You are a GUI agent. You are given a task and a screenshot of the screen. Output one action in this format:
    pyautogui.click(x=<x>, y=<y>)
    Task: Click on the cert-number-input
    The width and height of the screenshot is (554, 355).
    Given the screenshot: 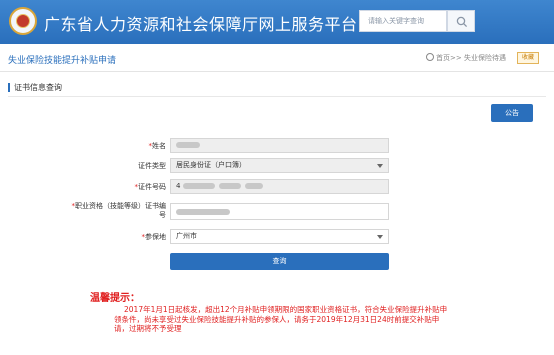 What is the action you would take?
    pyautogui.click(x=279, y=211)
    